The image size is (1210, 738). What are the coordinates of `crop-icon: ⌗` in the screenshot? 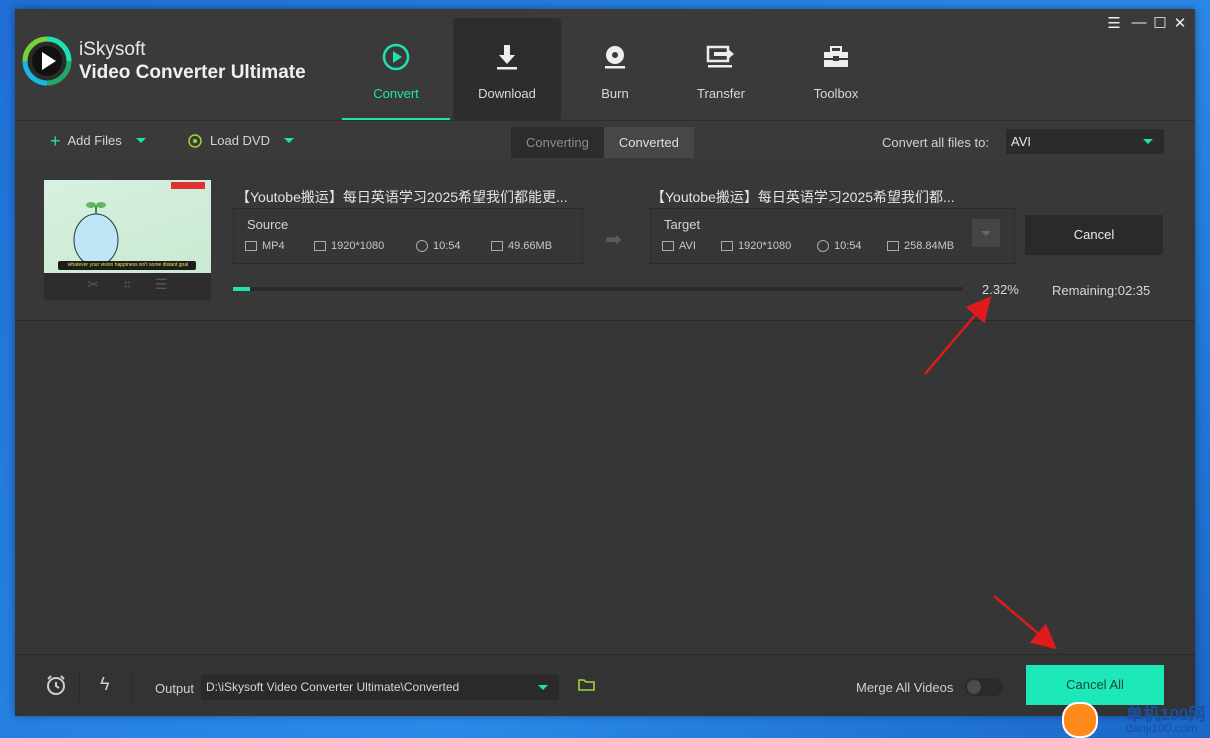 It's located at (127, 287).